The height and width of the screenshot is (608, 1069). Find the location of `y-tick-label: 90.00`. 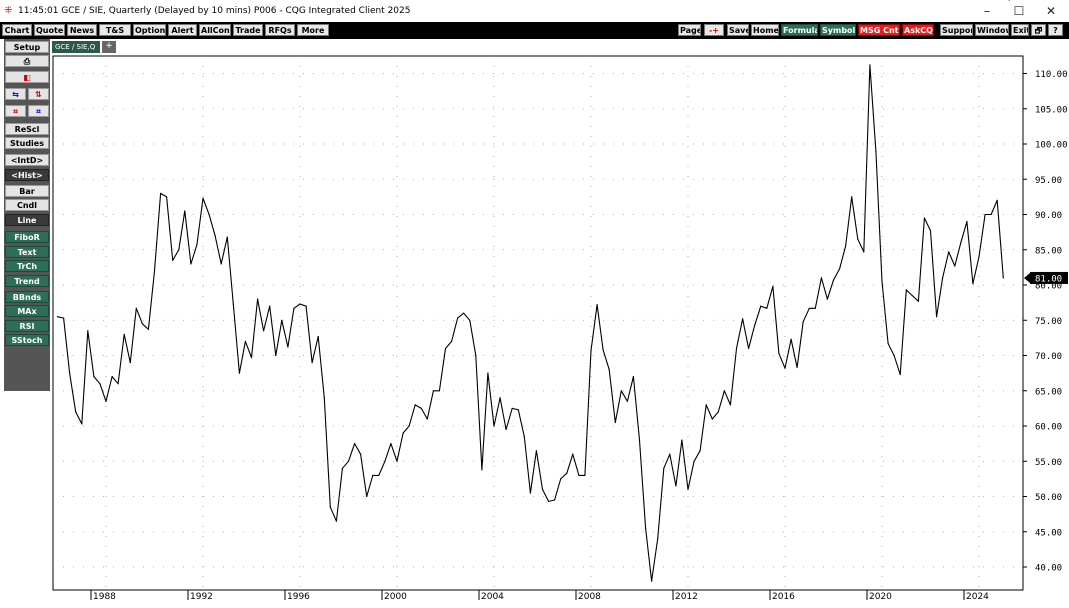

y-tick-label: 90.00 is located at coordinates (1048, 216).